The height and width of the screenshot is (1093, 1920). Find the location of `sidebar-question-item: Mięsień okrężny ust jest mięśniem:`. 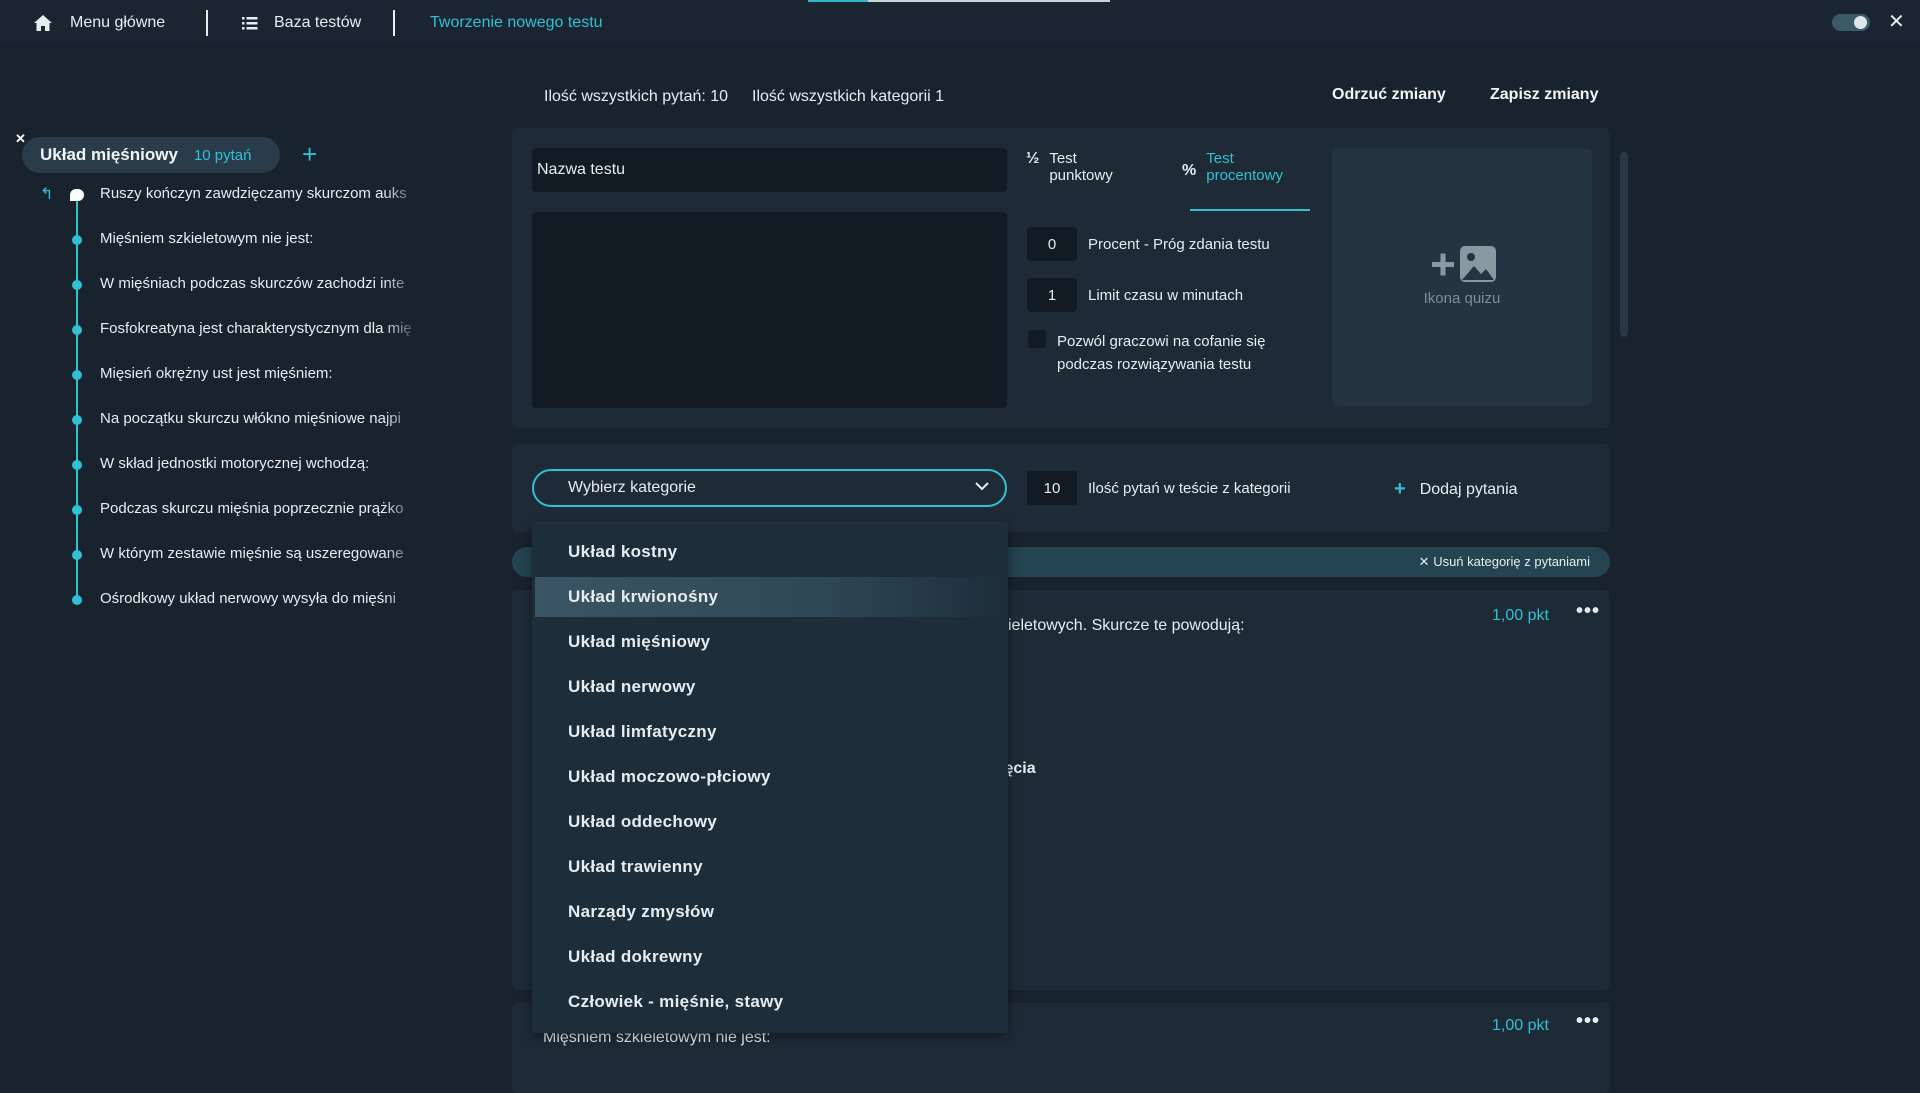

sidebar-question-item: Mięsień okrężny ust jest mięśniem: is located at coordinates (250, 375).